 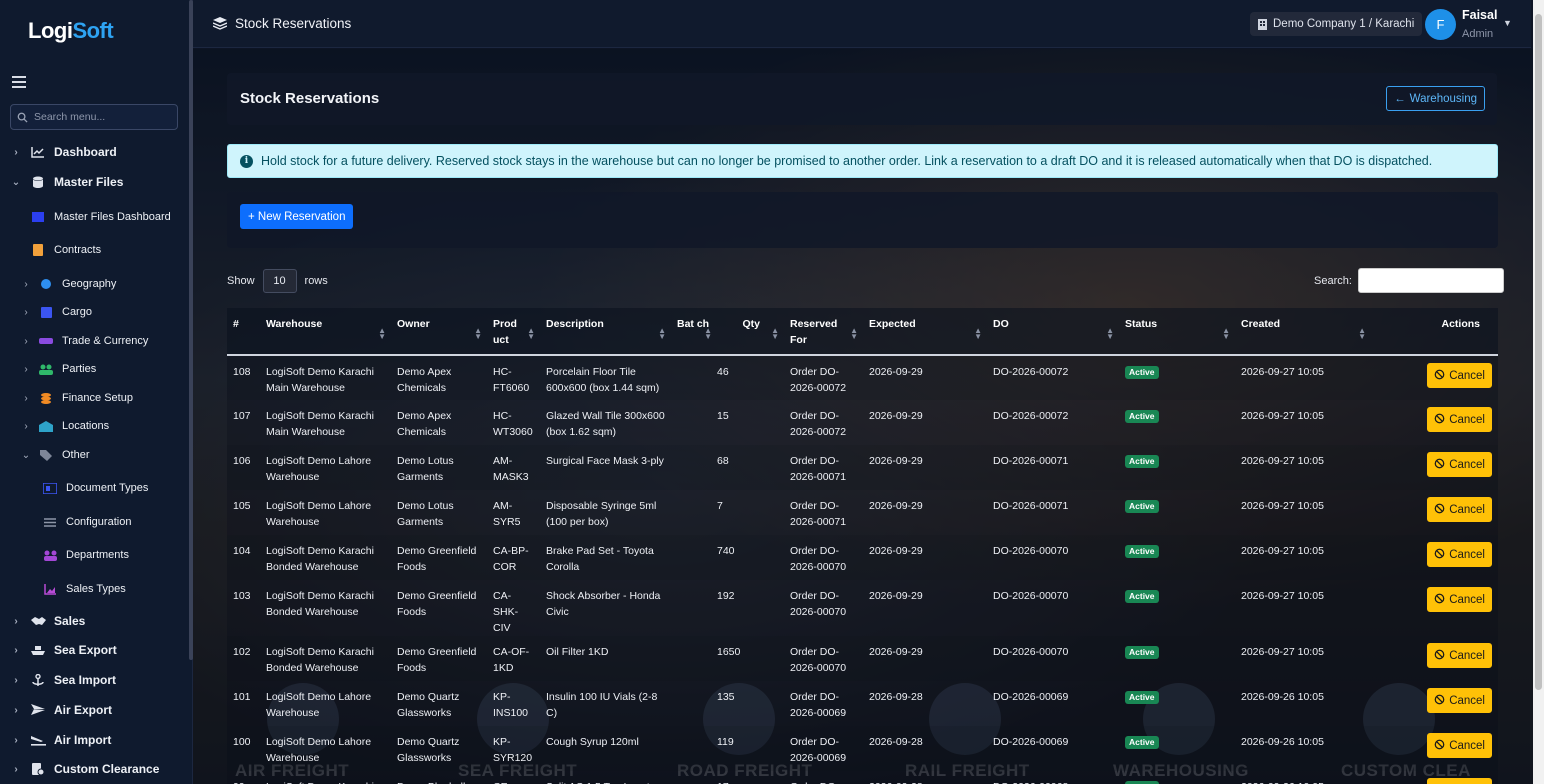 What do you see at coordinates (439, 332) in the screenshot?
I see `column-header-owner: Owner ▲ ▼` at bounding box center [439, 332].